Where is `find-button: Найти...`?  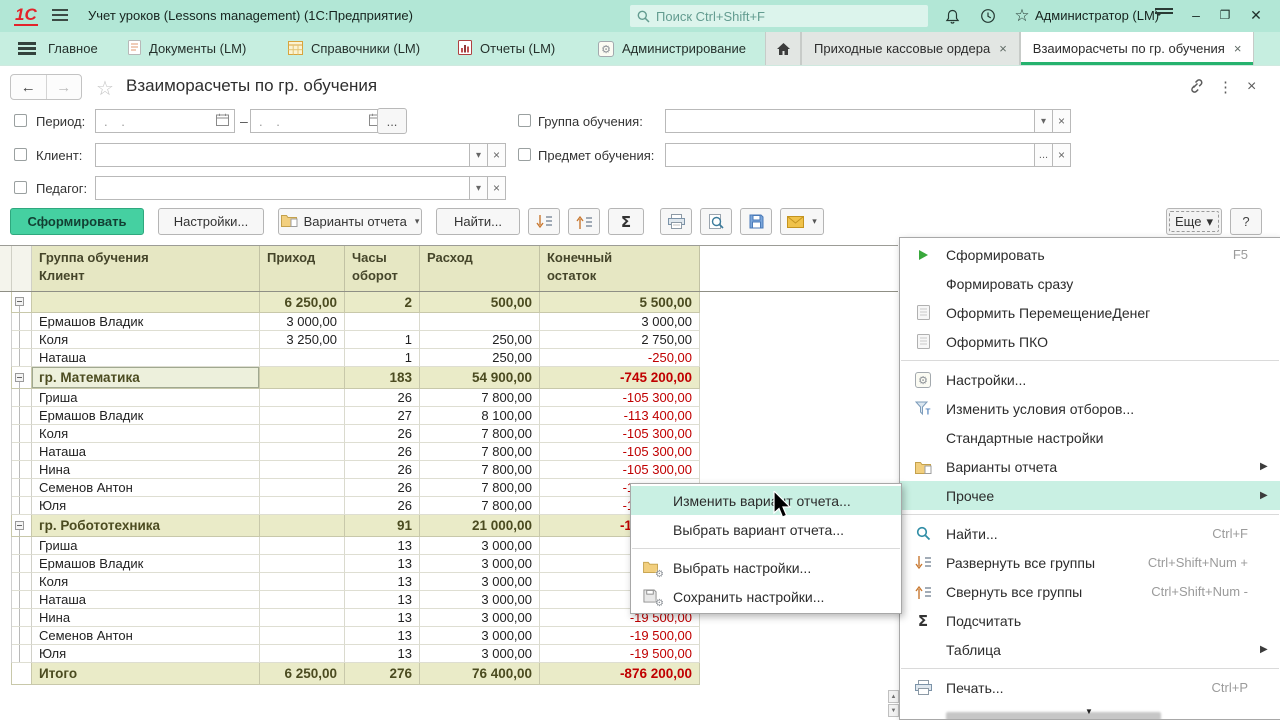
find-button: Найти... is located at coordinates (478, 221).